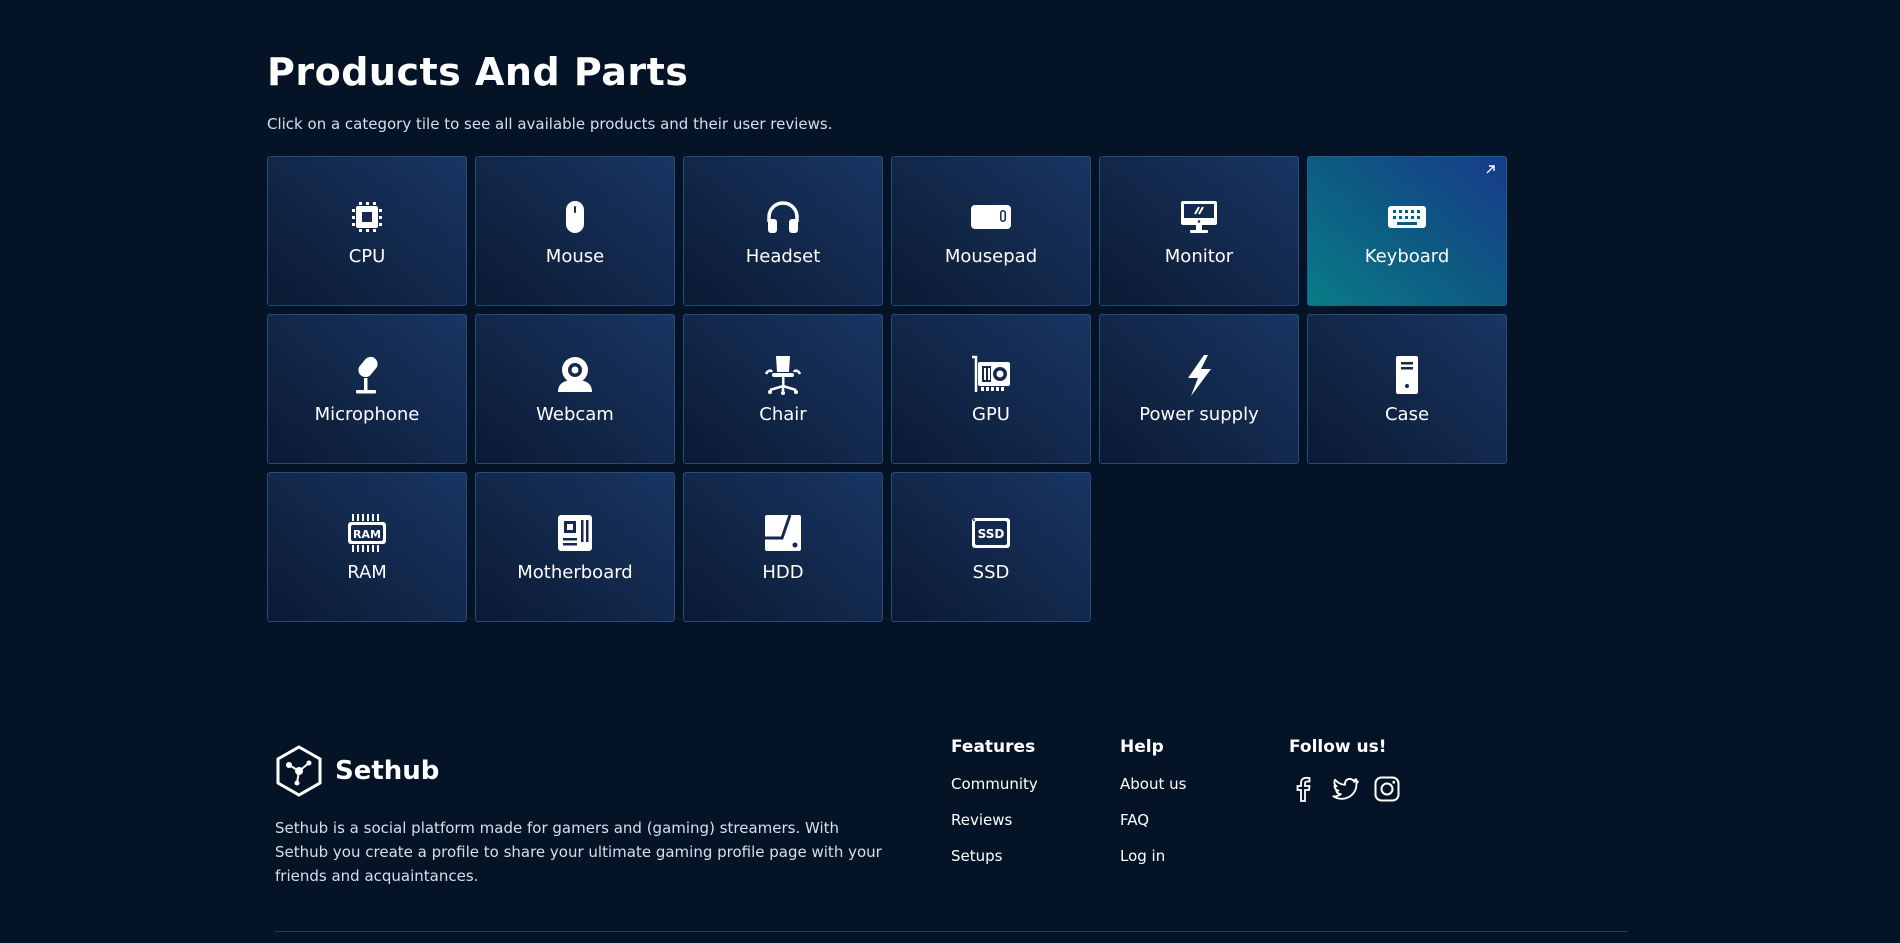 The width and height of the screenshot is (1900, 943). I want to click on mousepad-icon, so click(991, 217).